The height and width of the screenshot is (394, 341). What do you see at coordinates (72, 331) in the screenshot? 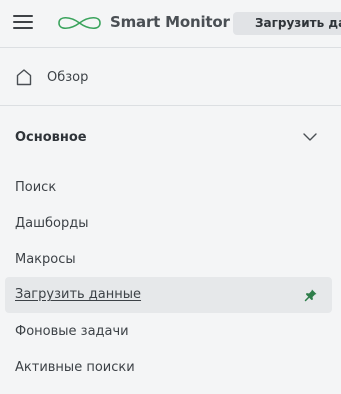
I see `nav-item-label: Фоновые задачи` at bounding box center [72, 331].